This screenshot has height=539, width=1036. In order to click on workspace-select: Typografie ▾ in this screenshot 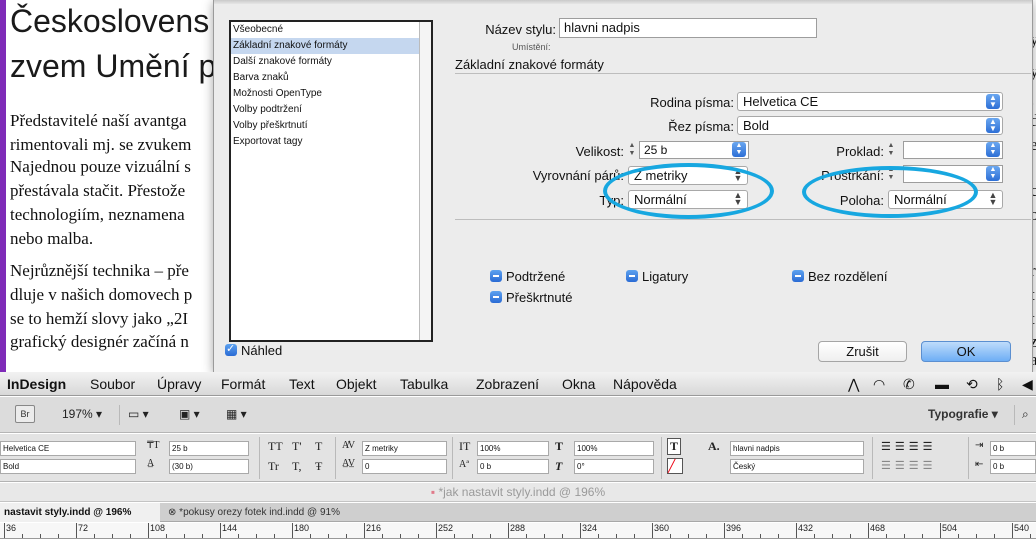, I will do `click(963, 414)`.